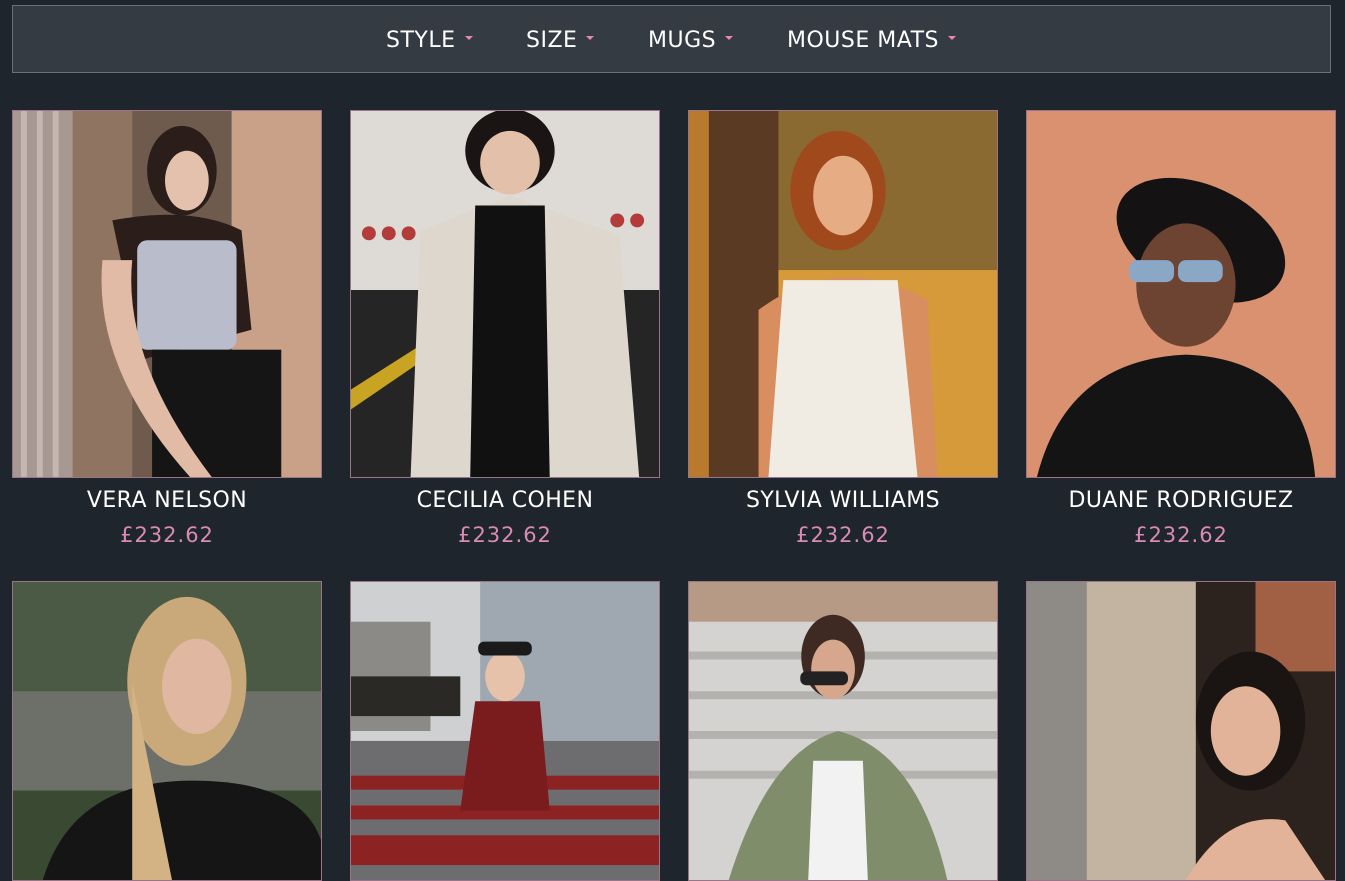 Image resolution: width=1345 pixels, height=881 pixels. I want to click on nav-mugs-dropdown: MUGS, so click(691, 40).